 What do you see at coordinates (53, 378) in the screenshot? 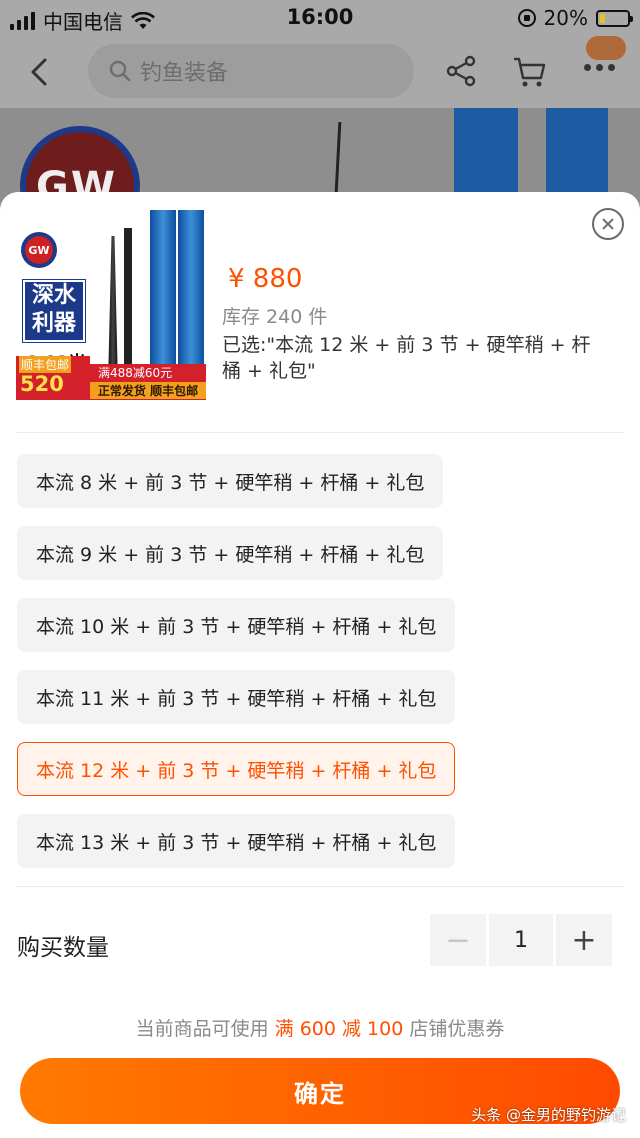
I see `shipping-tag: 顺丰包邮 520` at bounding box center [53, 378].